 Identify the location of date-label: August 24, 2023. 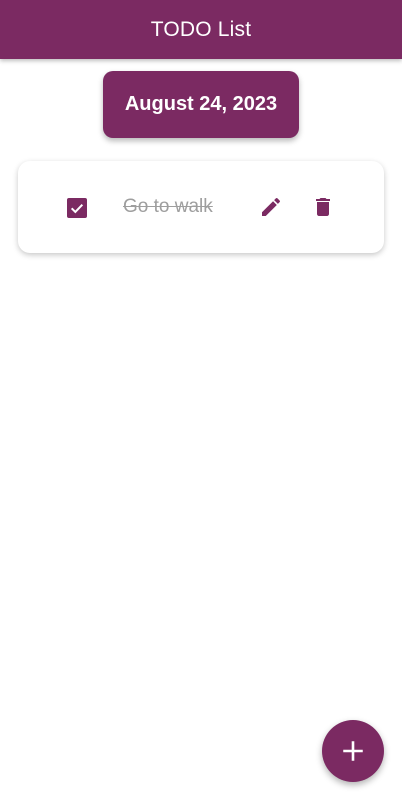
(201, 104).